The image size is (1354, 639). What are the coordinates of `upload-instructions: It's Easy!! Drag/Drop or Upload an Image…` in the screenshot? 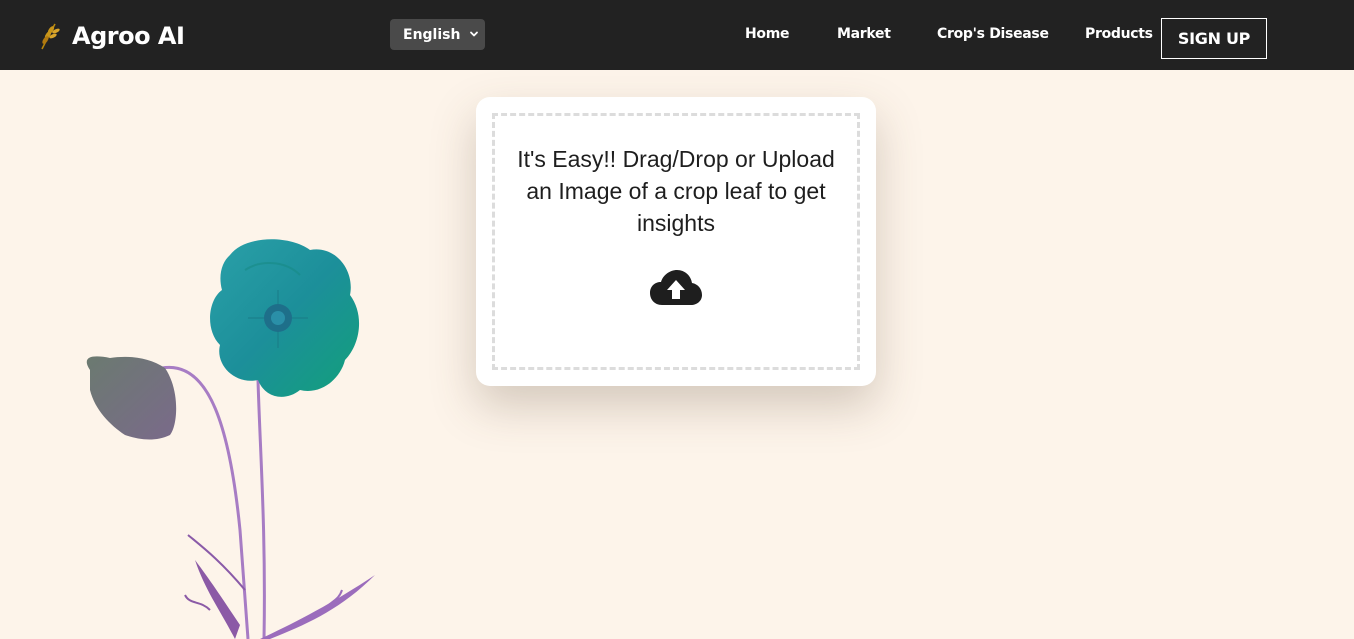 It's located at (676, 191).